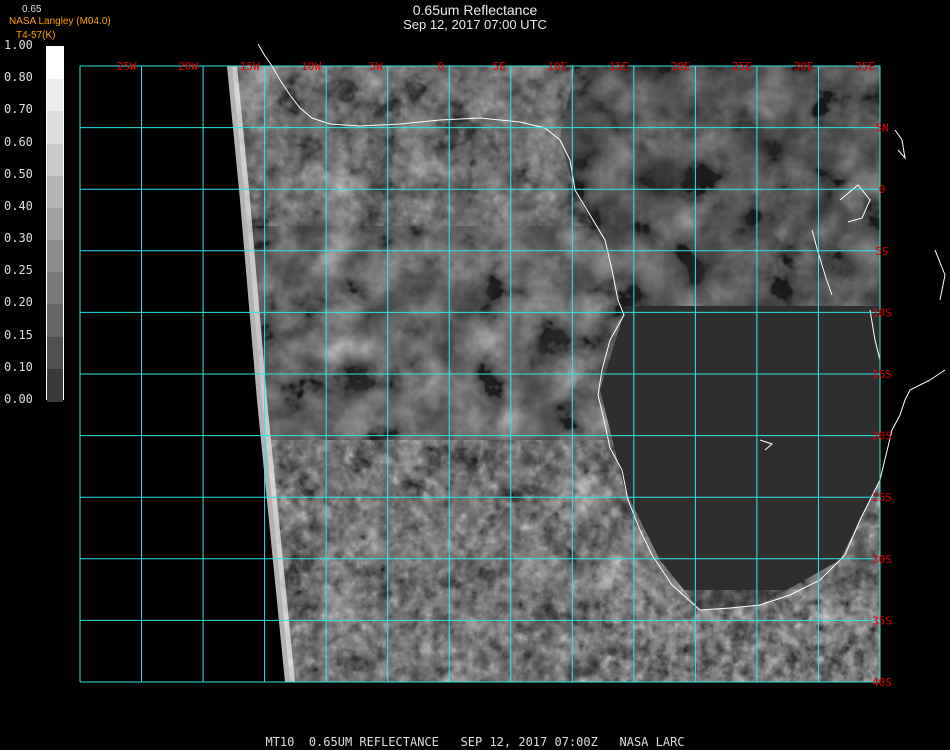  Describe the element at coordinates (376, 66) in the screenshot. I see `grid-label: 5W` at that location.